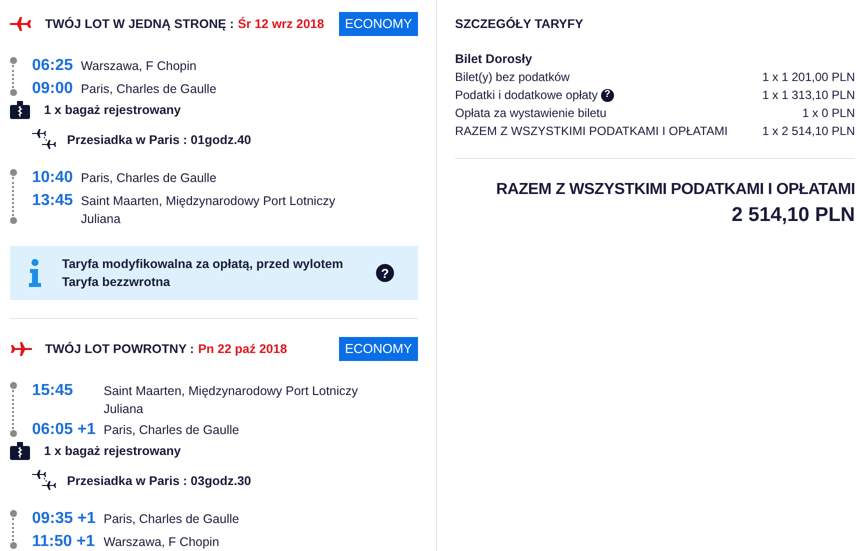  Describe the element at coordinates (139, 24) in the screenshot. I see `flight-title: TWÓJ LOT W JEDNĄ STRONĘ :` at that location.